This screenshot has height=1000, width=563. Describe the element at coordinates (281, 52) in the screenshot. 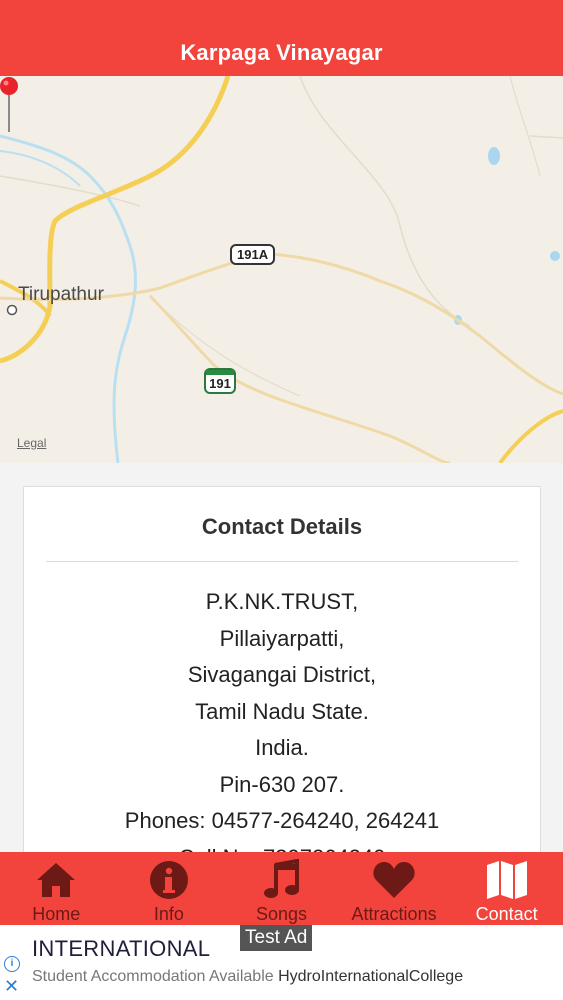

I see `page-title: Karpaga Vinayagar` at that location.